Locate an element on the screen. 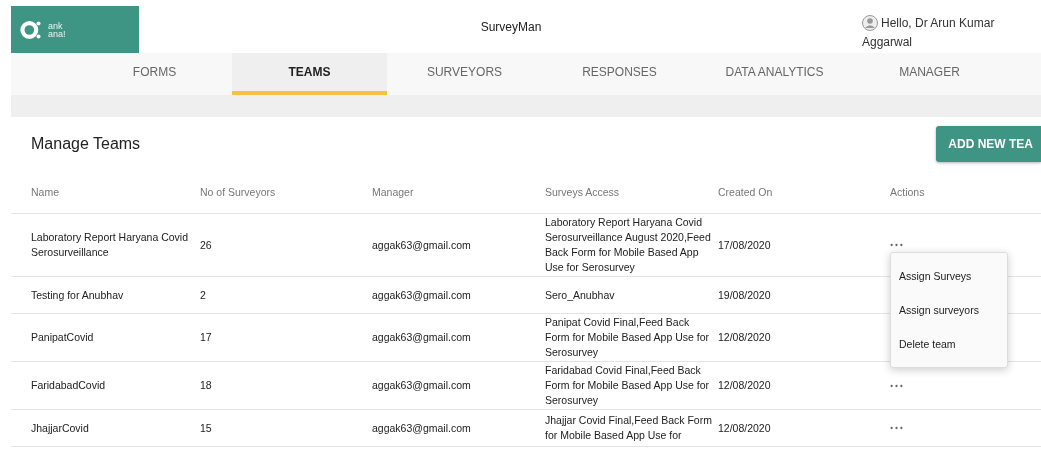 Image resolution: width=1041 pixels, height=473 pixels. table-cell-text: Panipat Covid Final,Feed Back Form for Mobile Based App Use for Serosurvey is located at coordinates (627, 337).